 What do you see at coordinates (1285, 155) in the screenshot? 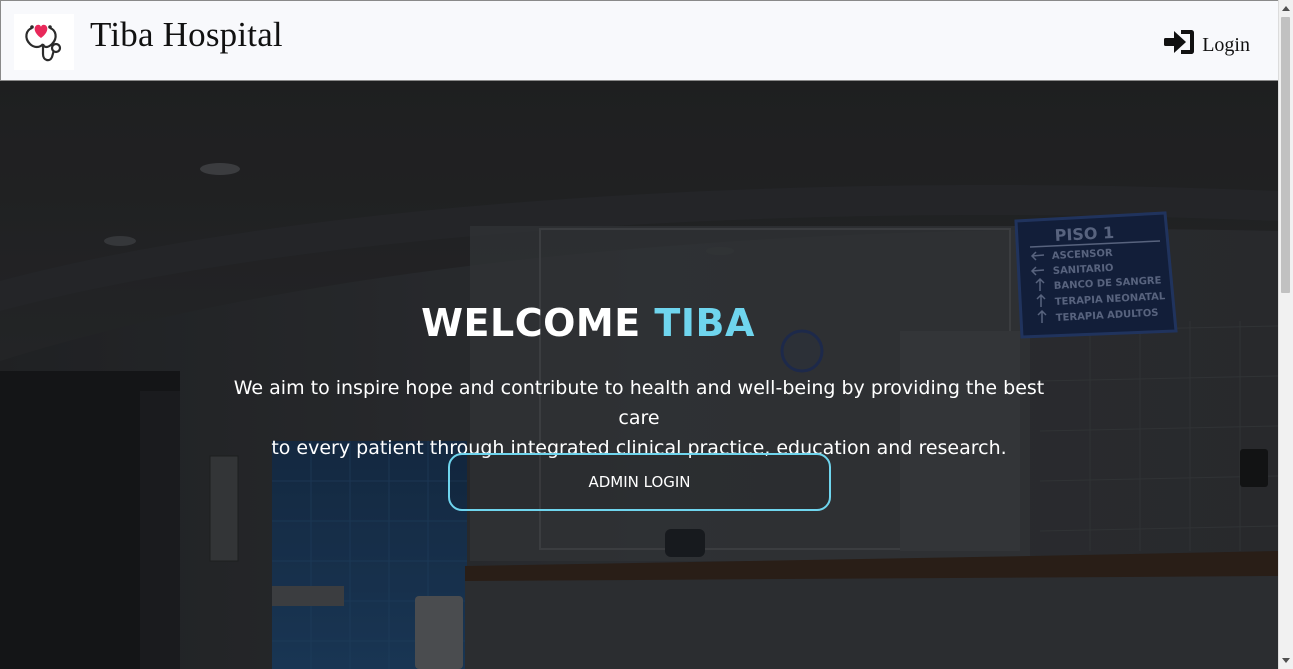
I see `scroll-thumb` at bounding box center [1285, 155].